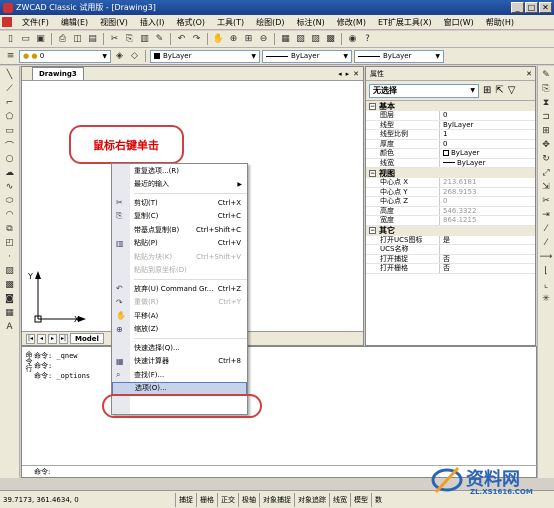 This screenshot has width=554, height=508. Describe the element at coordinates (196, 39) in the screenshot. I see `redo-icon: ↷` at that location.